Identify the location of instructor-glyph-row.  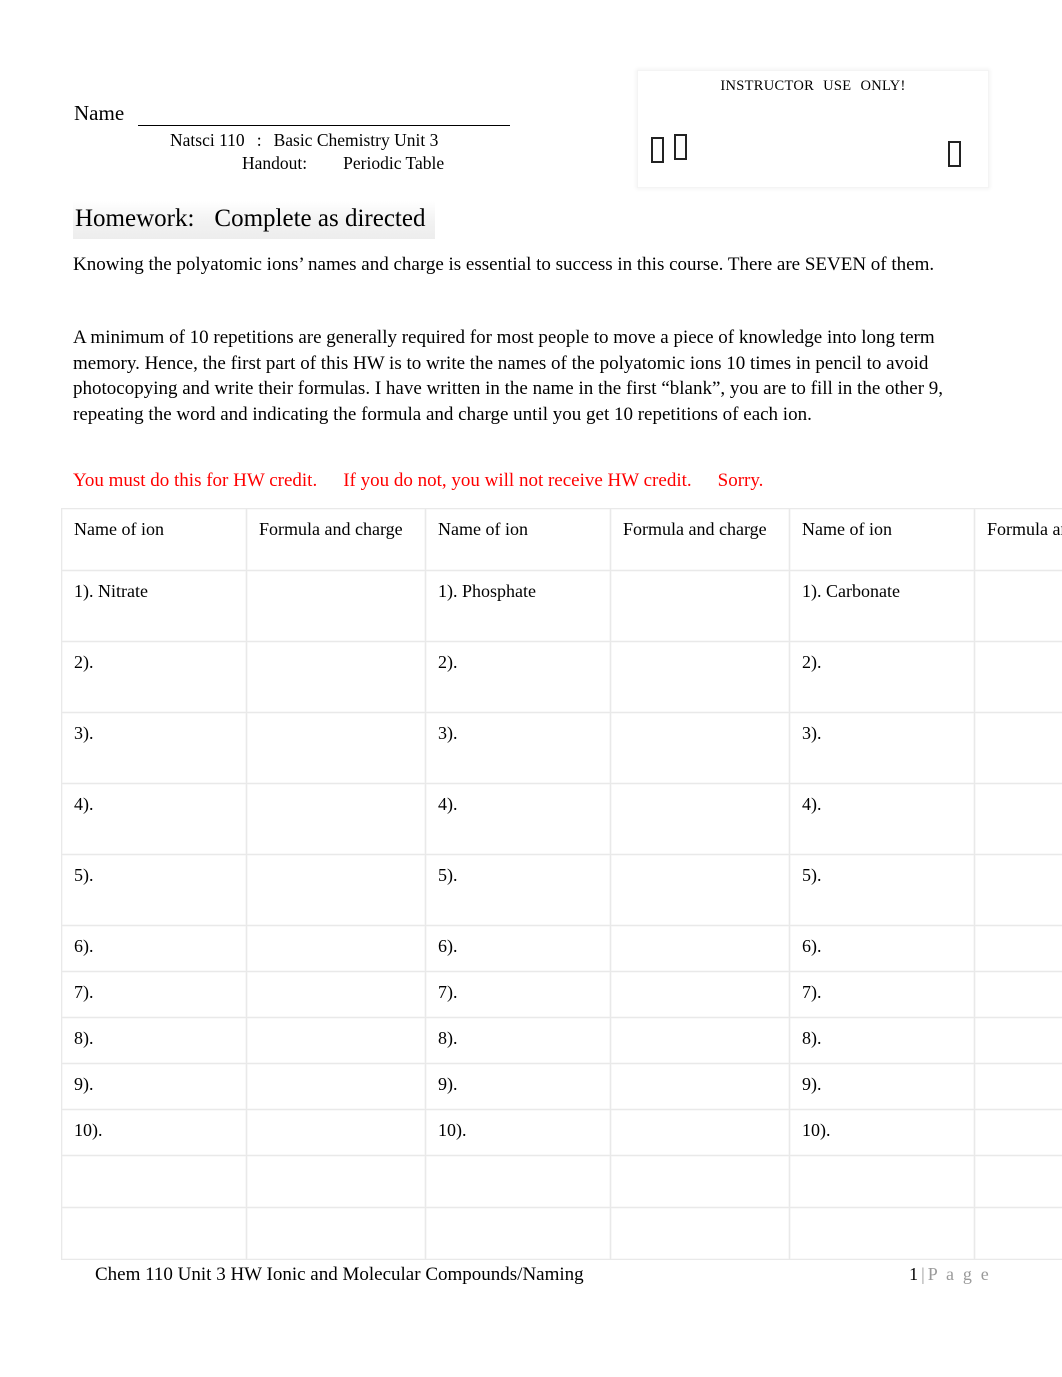
(813, 131).